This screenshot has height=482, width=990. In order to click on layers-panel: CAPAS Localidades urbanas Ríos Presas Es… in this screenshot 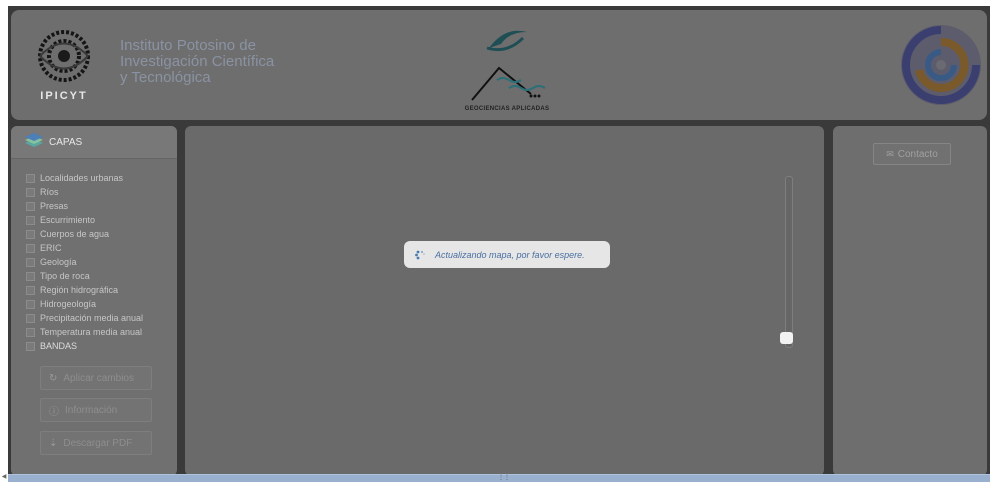, I will do `click(94, 300)`.